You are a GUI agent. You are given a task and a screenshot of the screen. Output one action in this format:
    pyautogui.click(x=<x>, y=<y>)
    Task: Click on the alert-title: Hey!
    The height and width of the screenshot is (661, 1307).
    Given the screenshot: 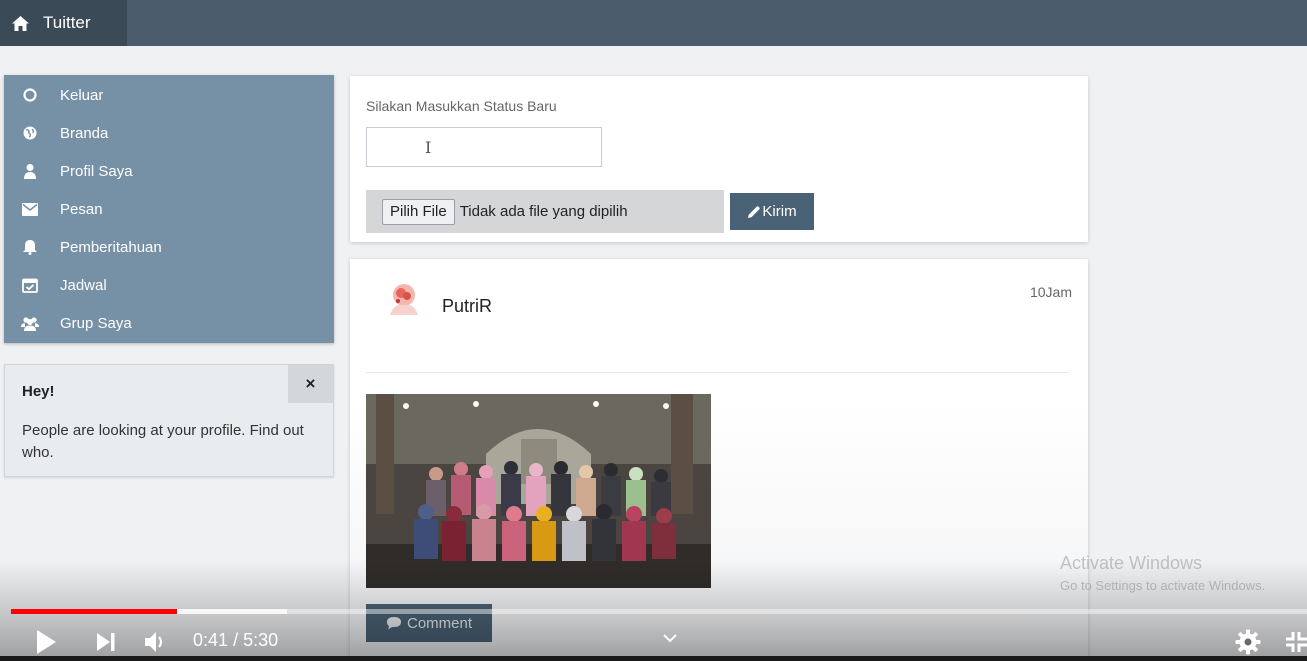 What is the action you would take?
    pyautogui.click(x=38, y=391)
    